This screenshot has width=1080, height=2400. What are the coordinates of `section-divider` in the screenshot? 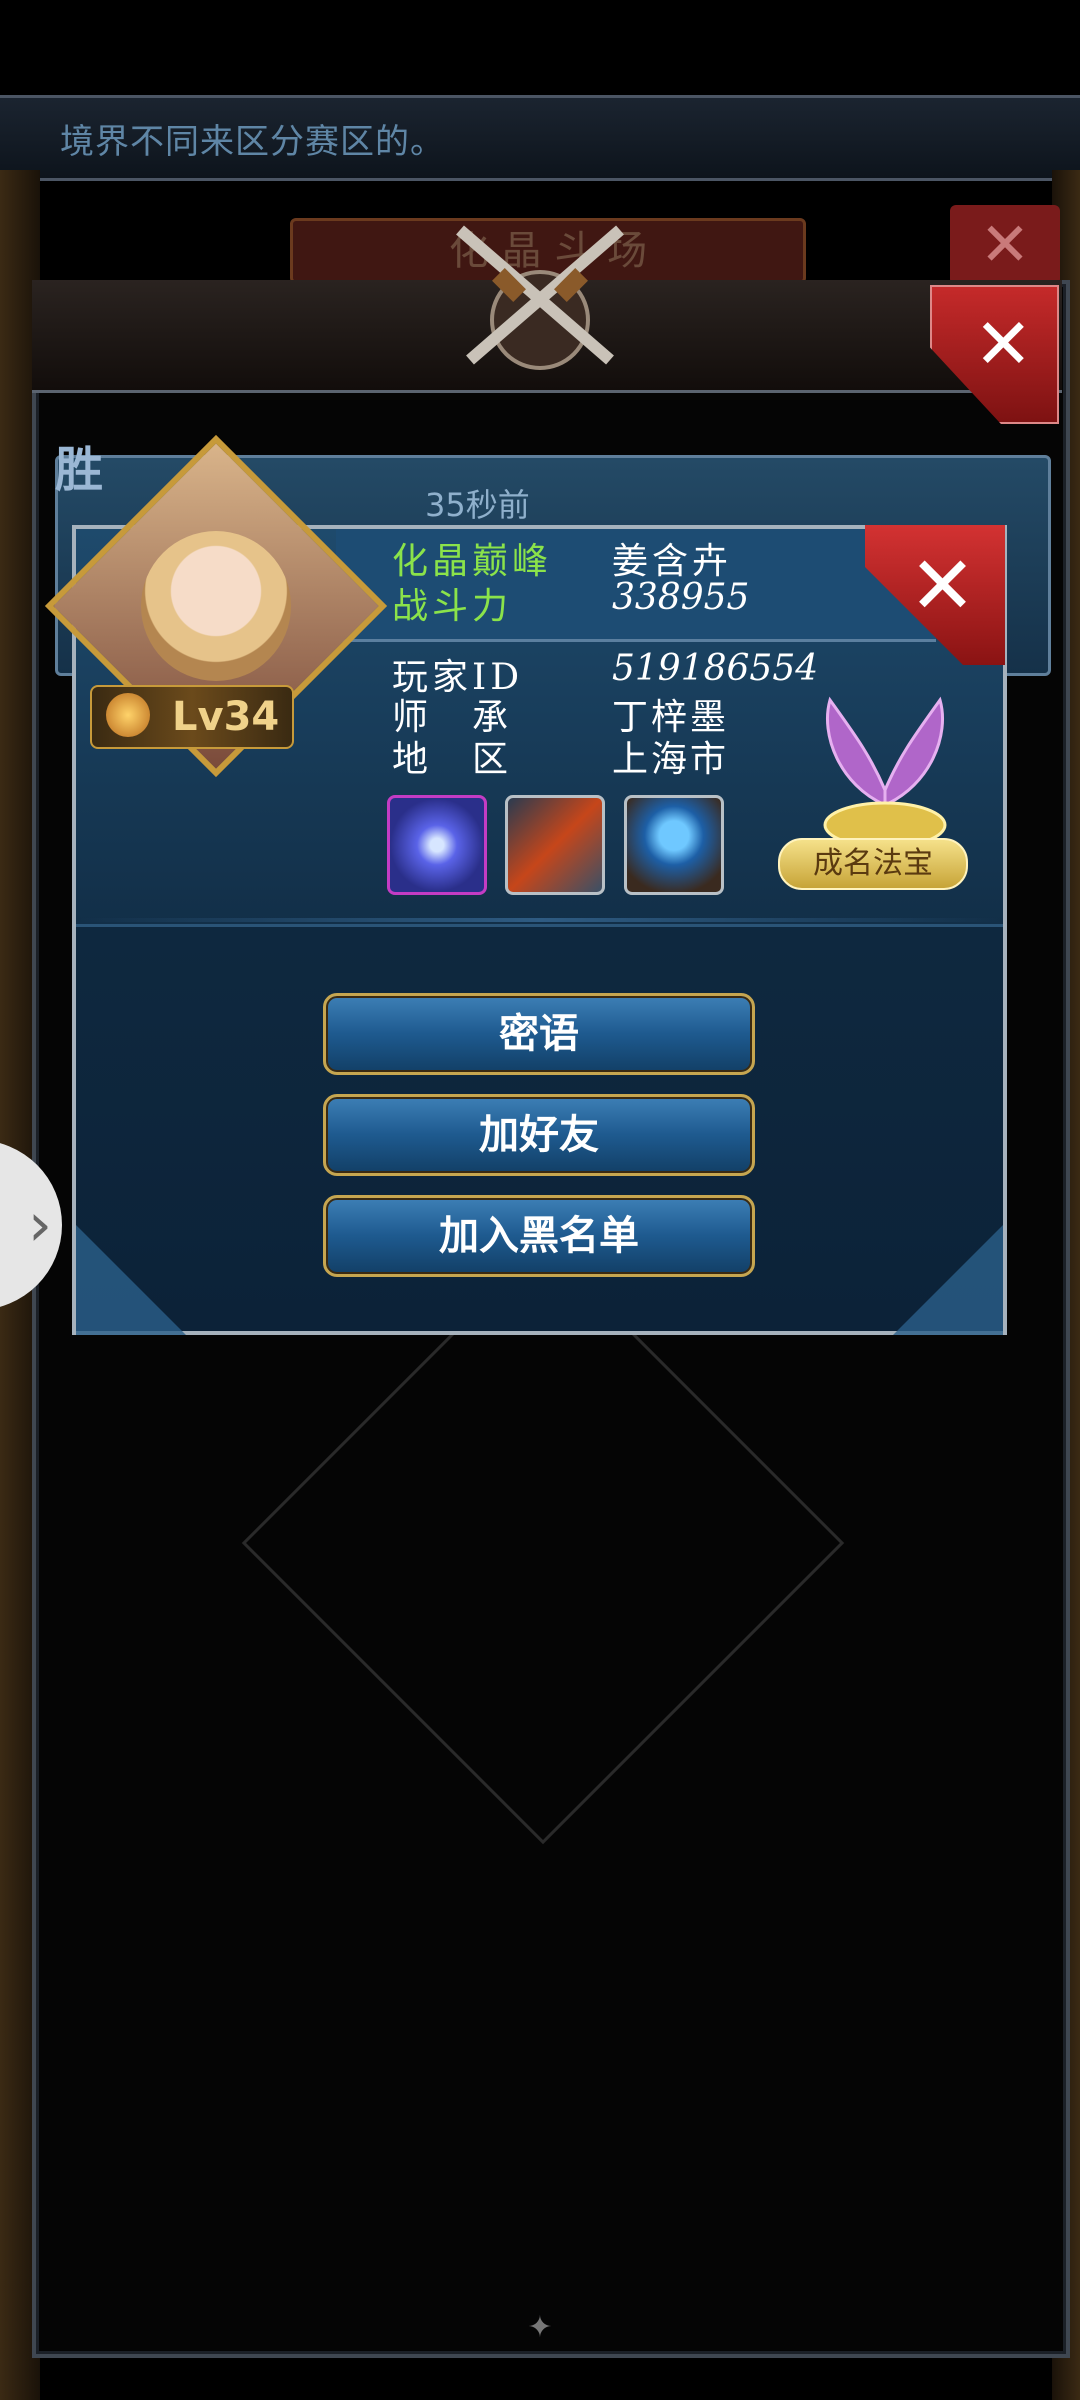 It's located at (540, 920).